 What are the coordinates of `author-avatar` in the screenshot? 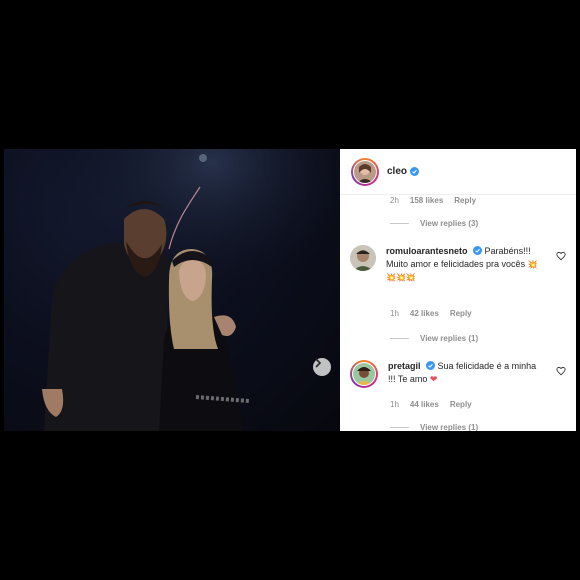 It's located at (365, 171).